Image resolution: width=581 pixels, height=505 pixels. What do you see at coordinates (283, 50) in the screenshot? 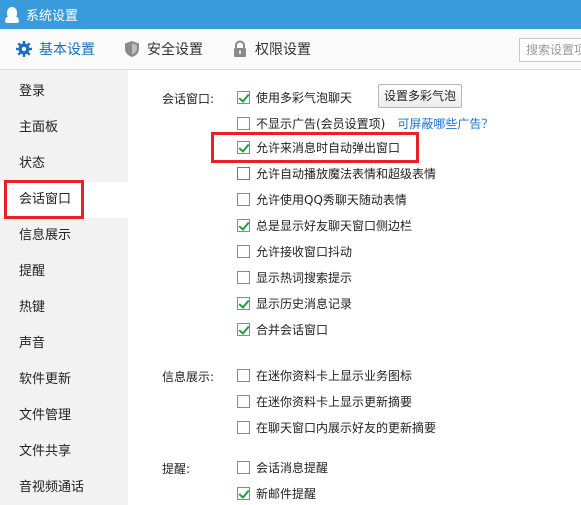
I see `tab-permission-settings-label: 权限设置` at bounding box center [283, 50].